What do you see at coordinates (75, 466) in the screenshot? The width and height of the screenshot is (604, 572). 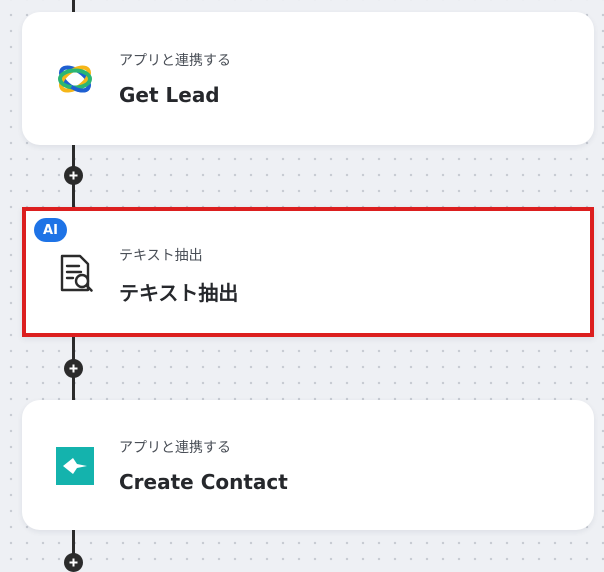 I see `arrow-logo-icon` at bounding box center [75, 466].